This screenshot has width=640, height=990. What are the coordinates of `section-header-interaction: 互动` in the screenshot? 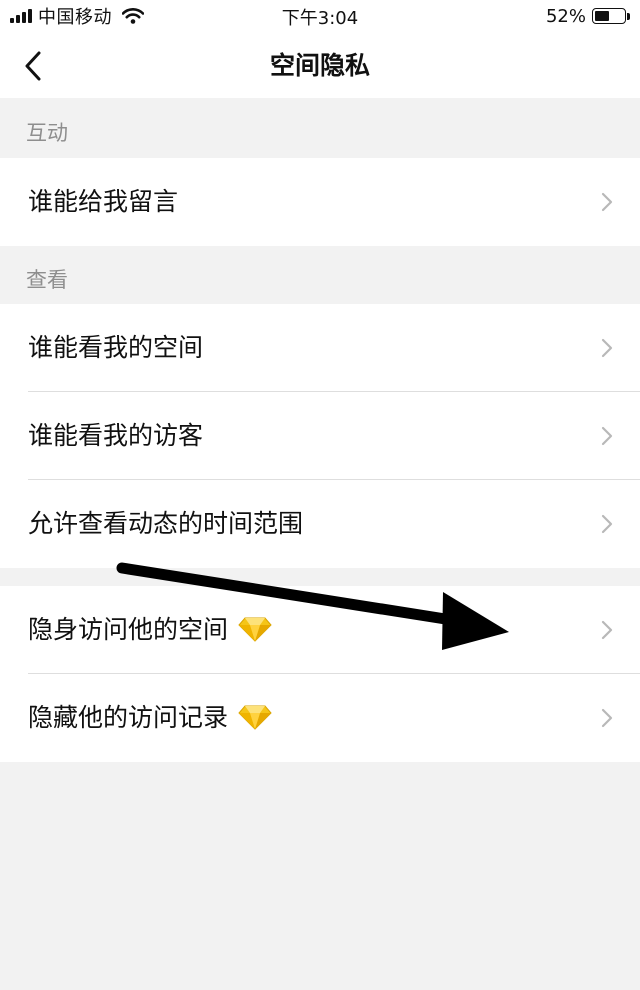 It's located at (320, 128).